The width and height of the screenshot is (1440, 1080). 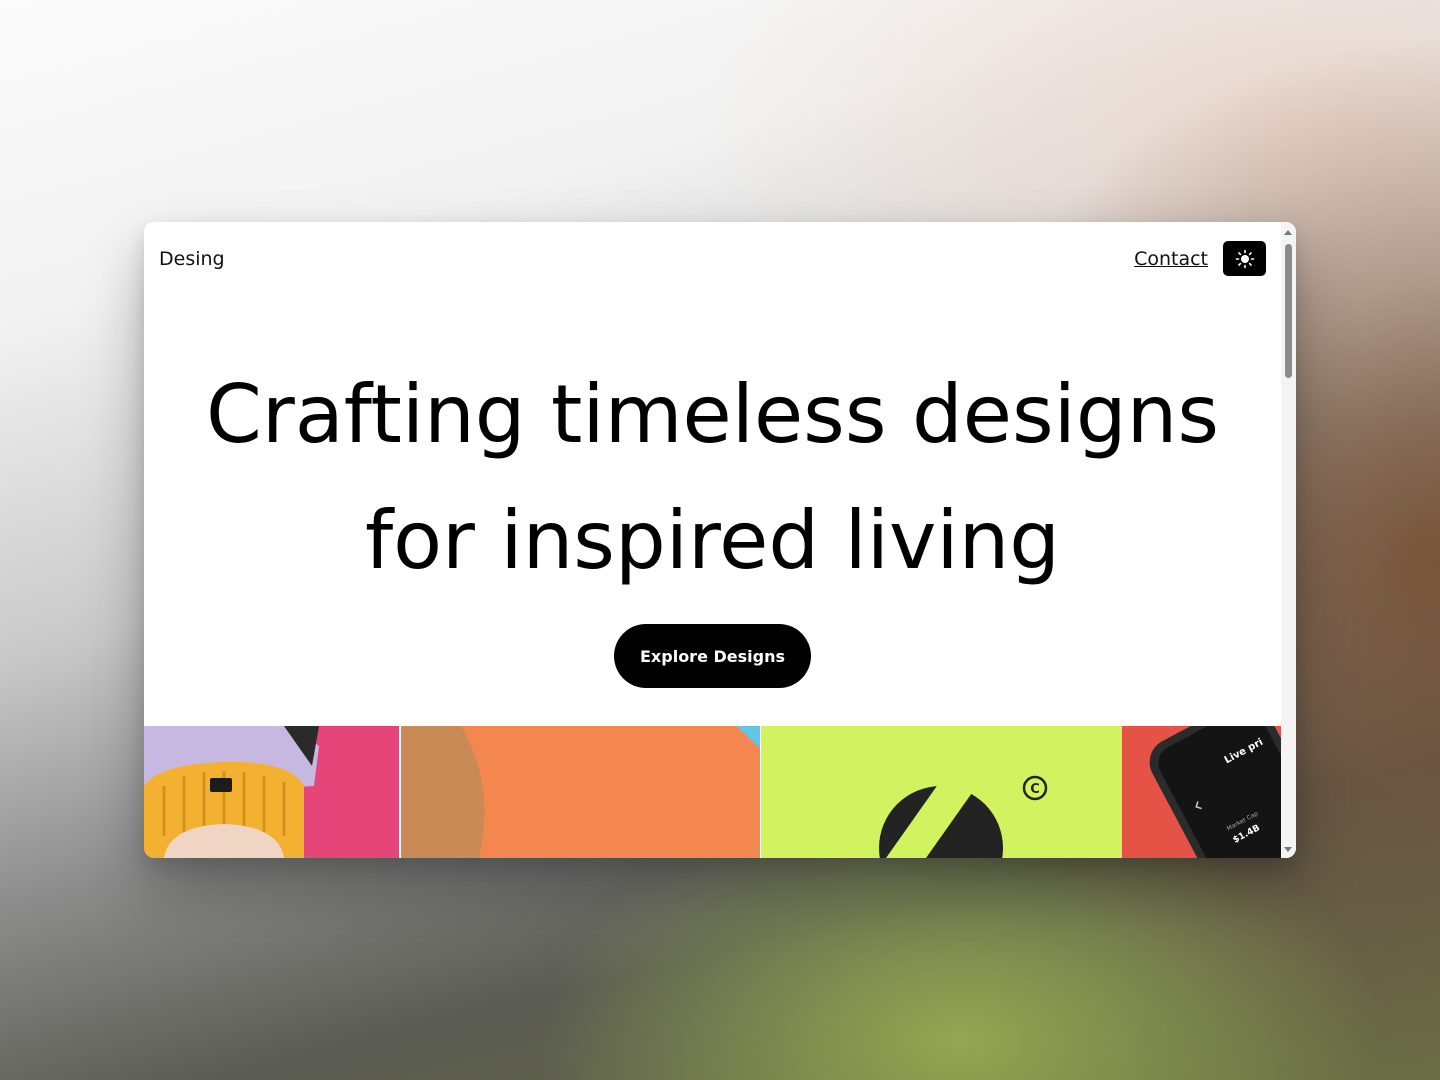 I want to click on gallery-tile-portrait, so click(x=271, y=792).